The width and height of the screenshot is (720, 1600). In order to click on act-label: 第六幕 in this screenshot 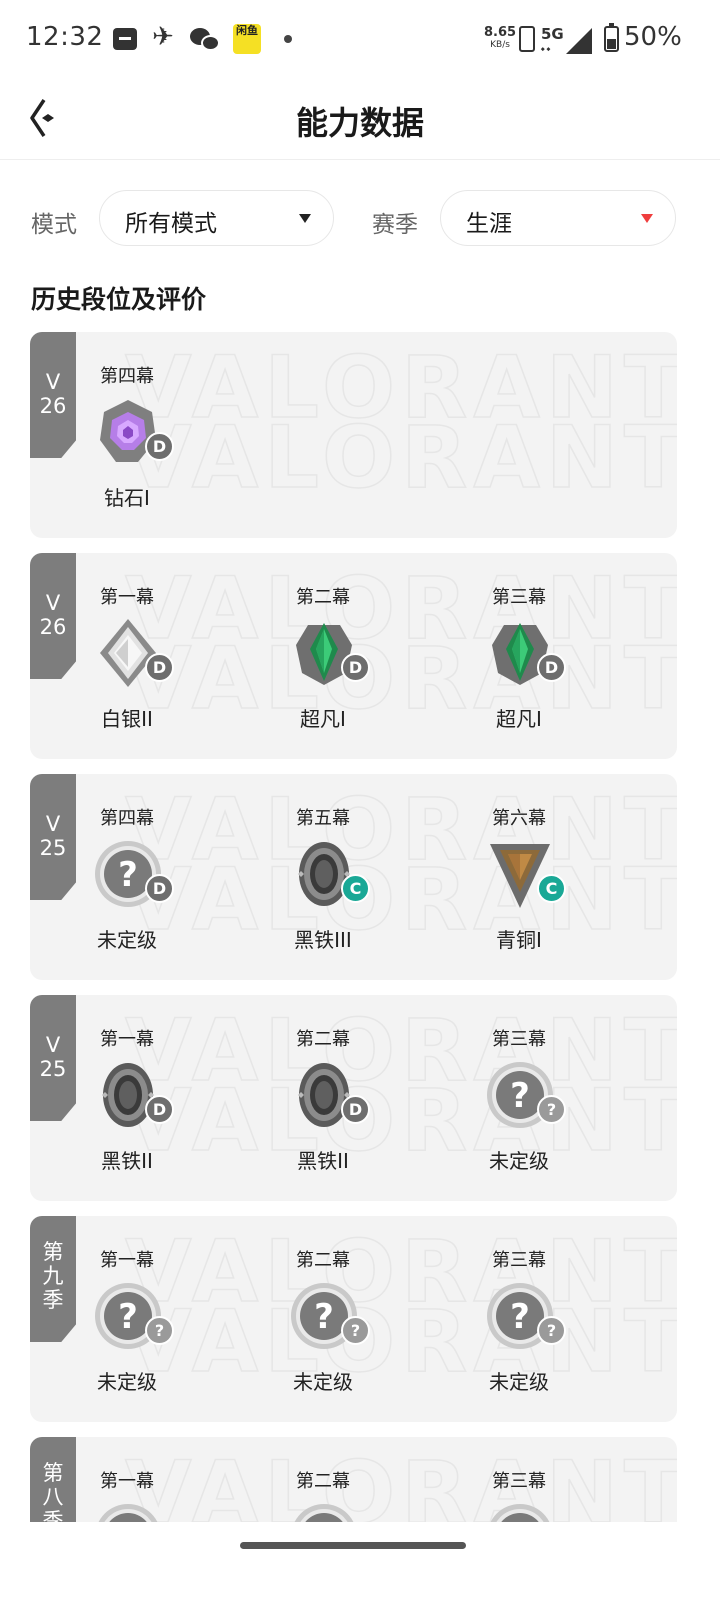, I will do `click(519, 818)`.